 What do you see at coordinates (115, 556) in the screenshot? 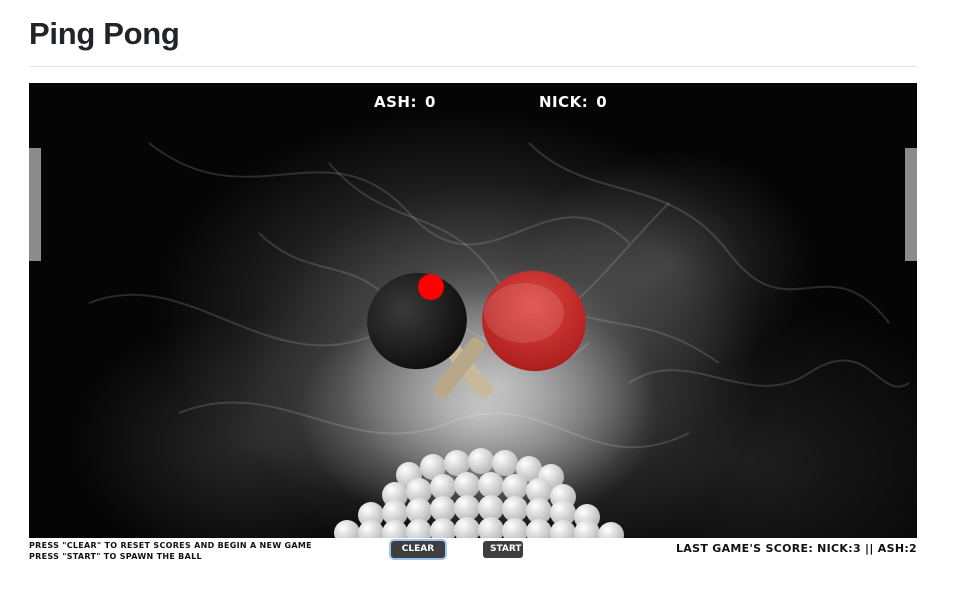
I see `instruction-start: PRESS "START" TO SPAWN THE BALL` at bounding box center [115, 556].